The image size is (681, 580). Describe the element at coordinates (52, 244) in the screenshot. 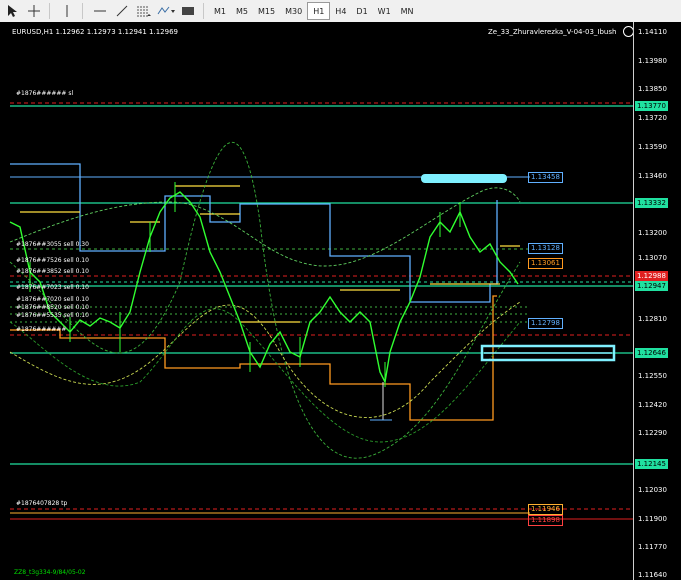

I see `order-label: #1876##3055 sell 0.30` at that location.